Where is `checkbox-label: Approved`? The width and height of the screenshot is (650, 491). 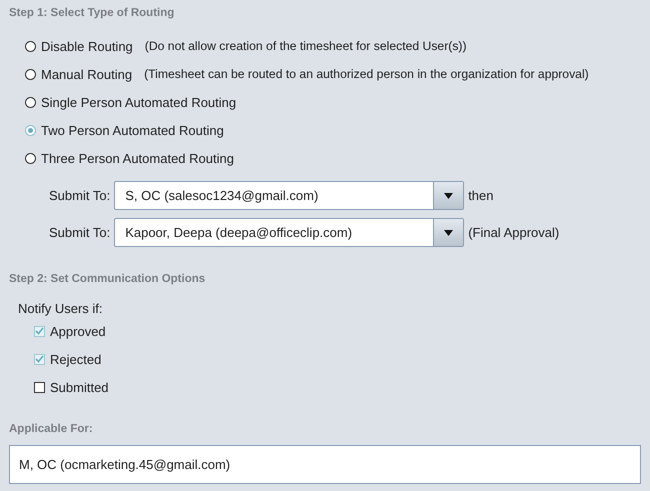 checkbox-label: Approved is located at coordinates (78, 331).